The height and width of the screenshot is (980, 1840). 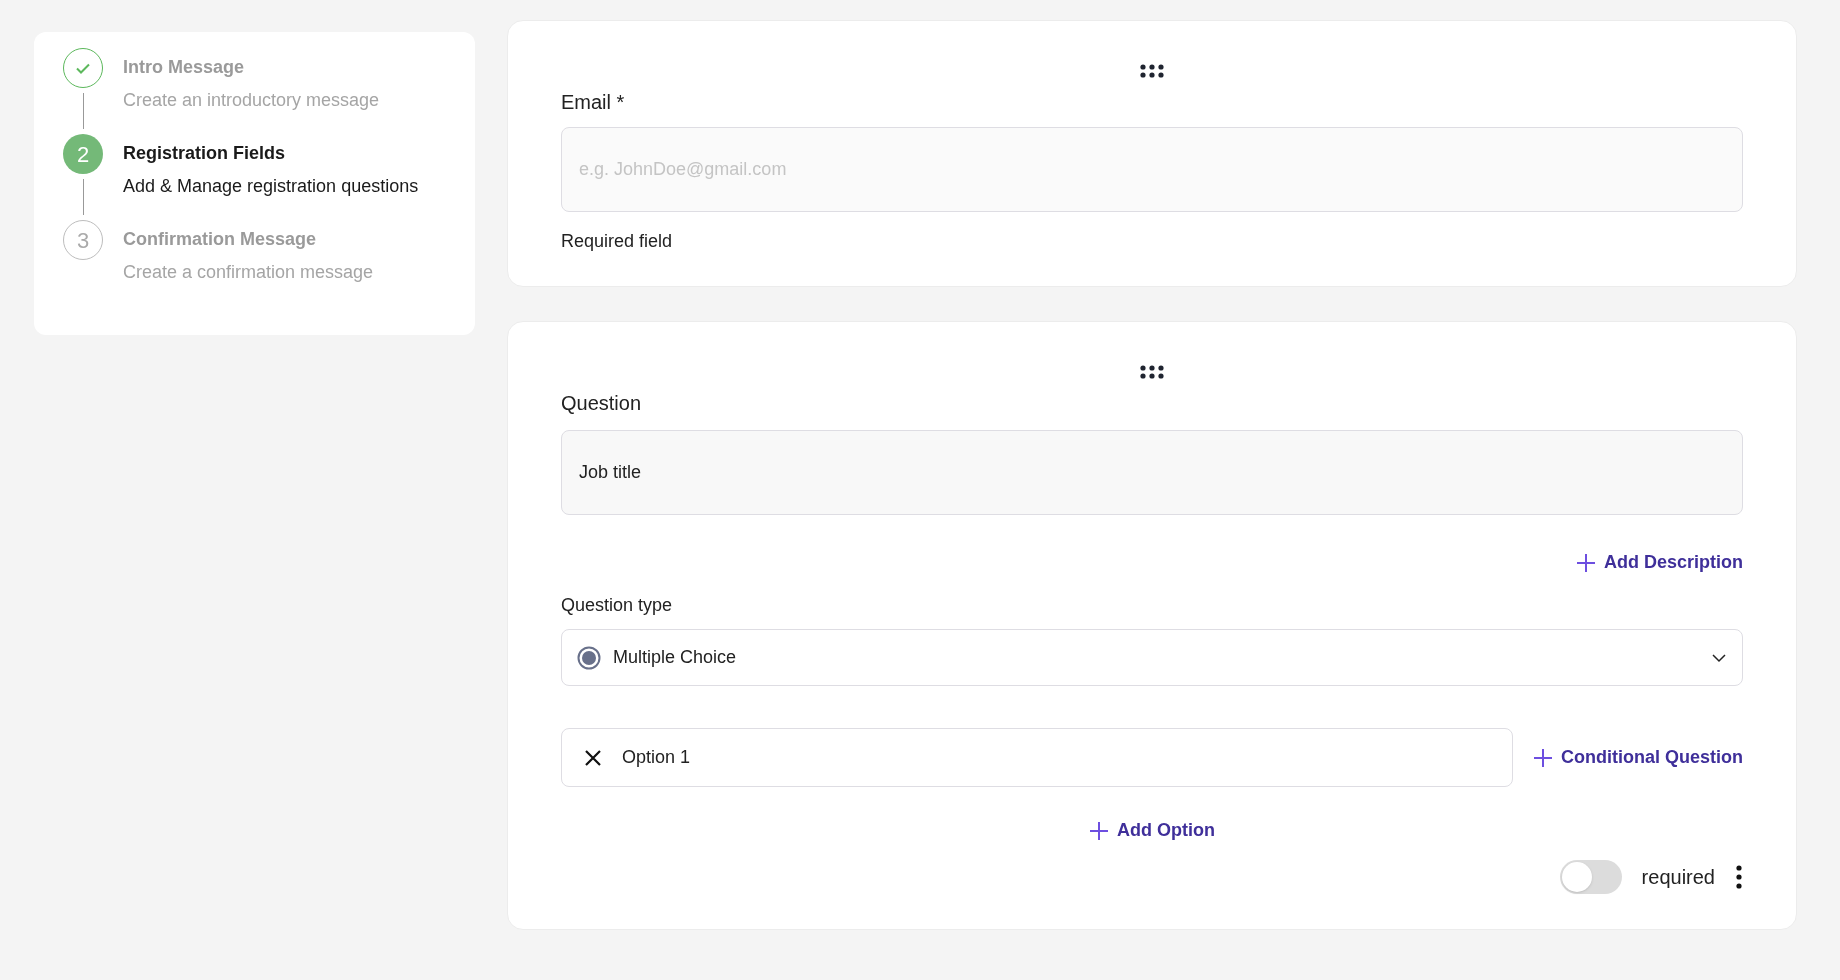 I want to click on step-title: Registration Fields, so click(x=271, y=153).